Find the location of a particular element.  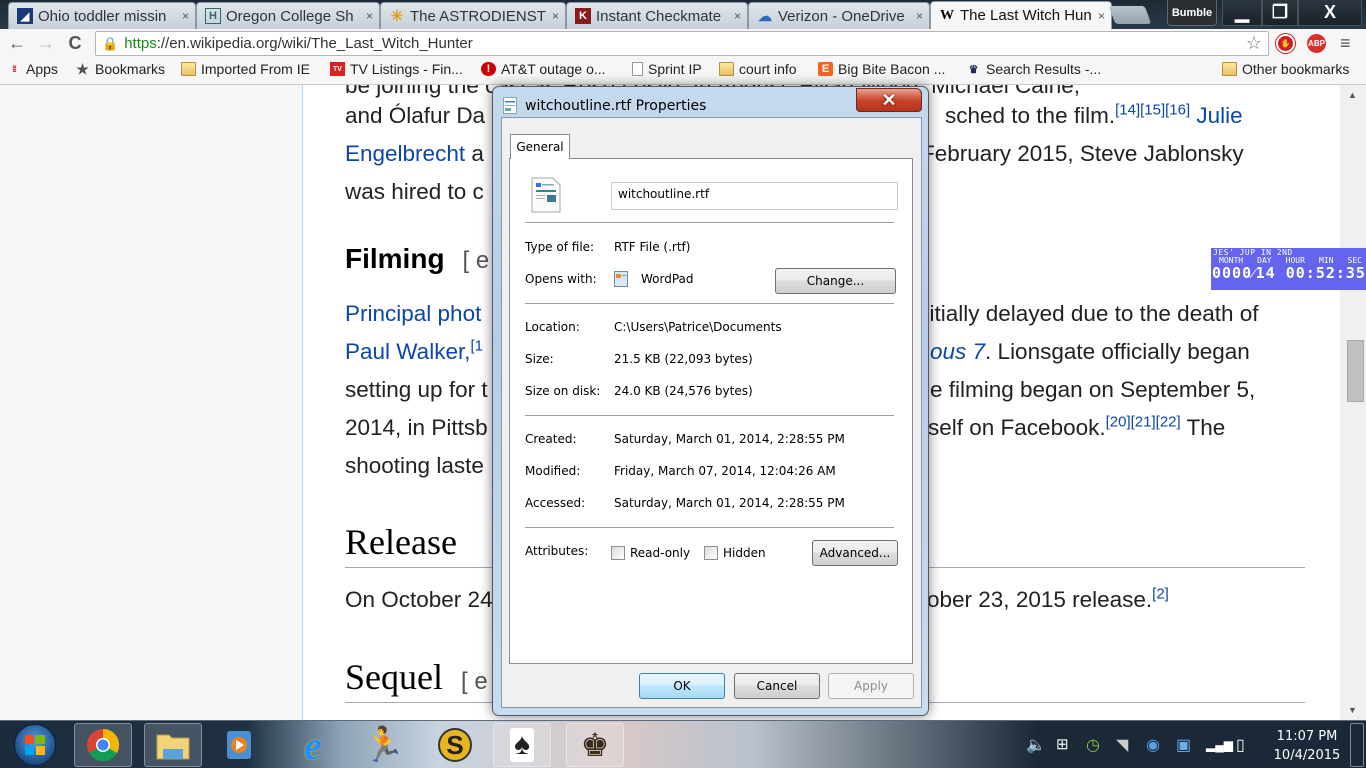

chrome-menu-icon: ≡ is located at coordinates (1345, 43).